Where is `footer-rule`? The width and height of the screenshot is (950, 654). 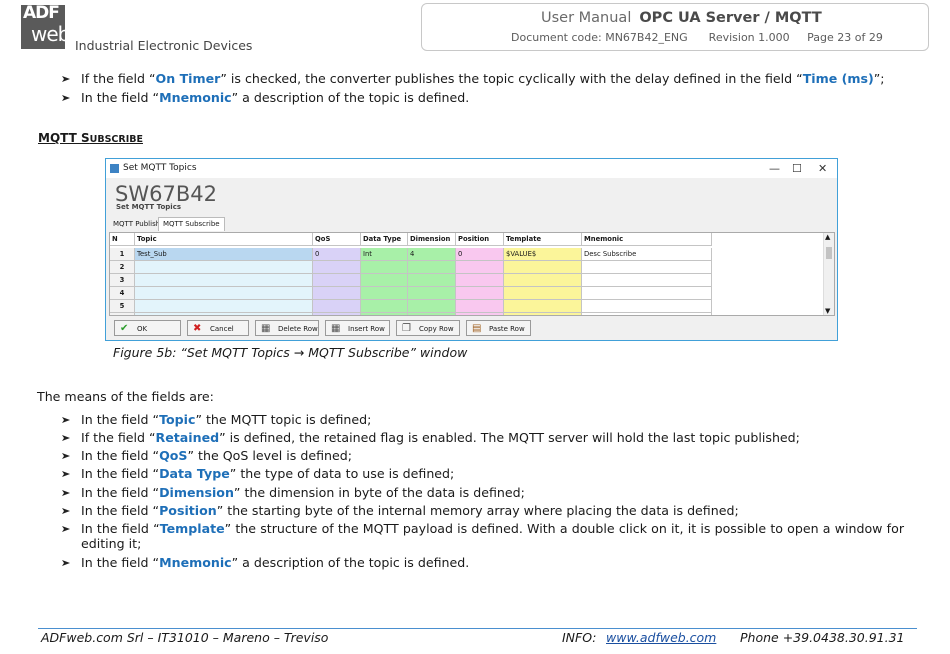
footer-rule is located at coordinates (477, 628).